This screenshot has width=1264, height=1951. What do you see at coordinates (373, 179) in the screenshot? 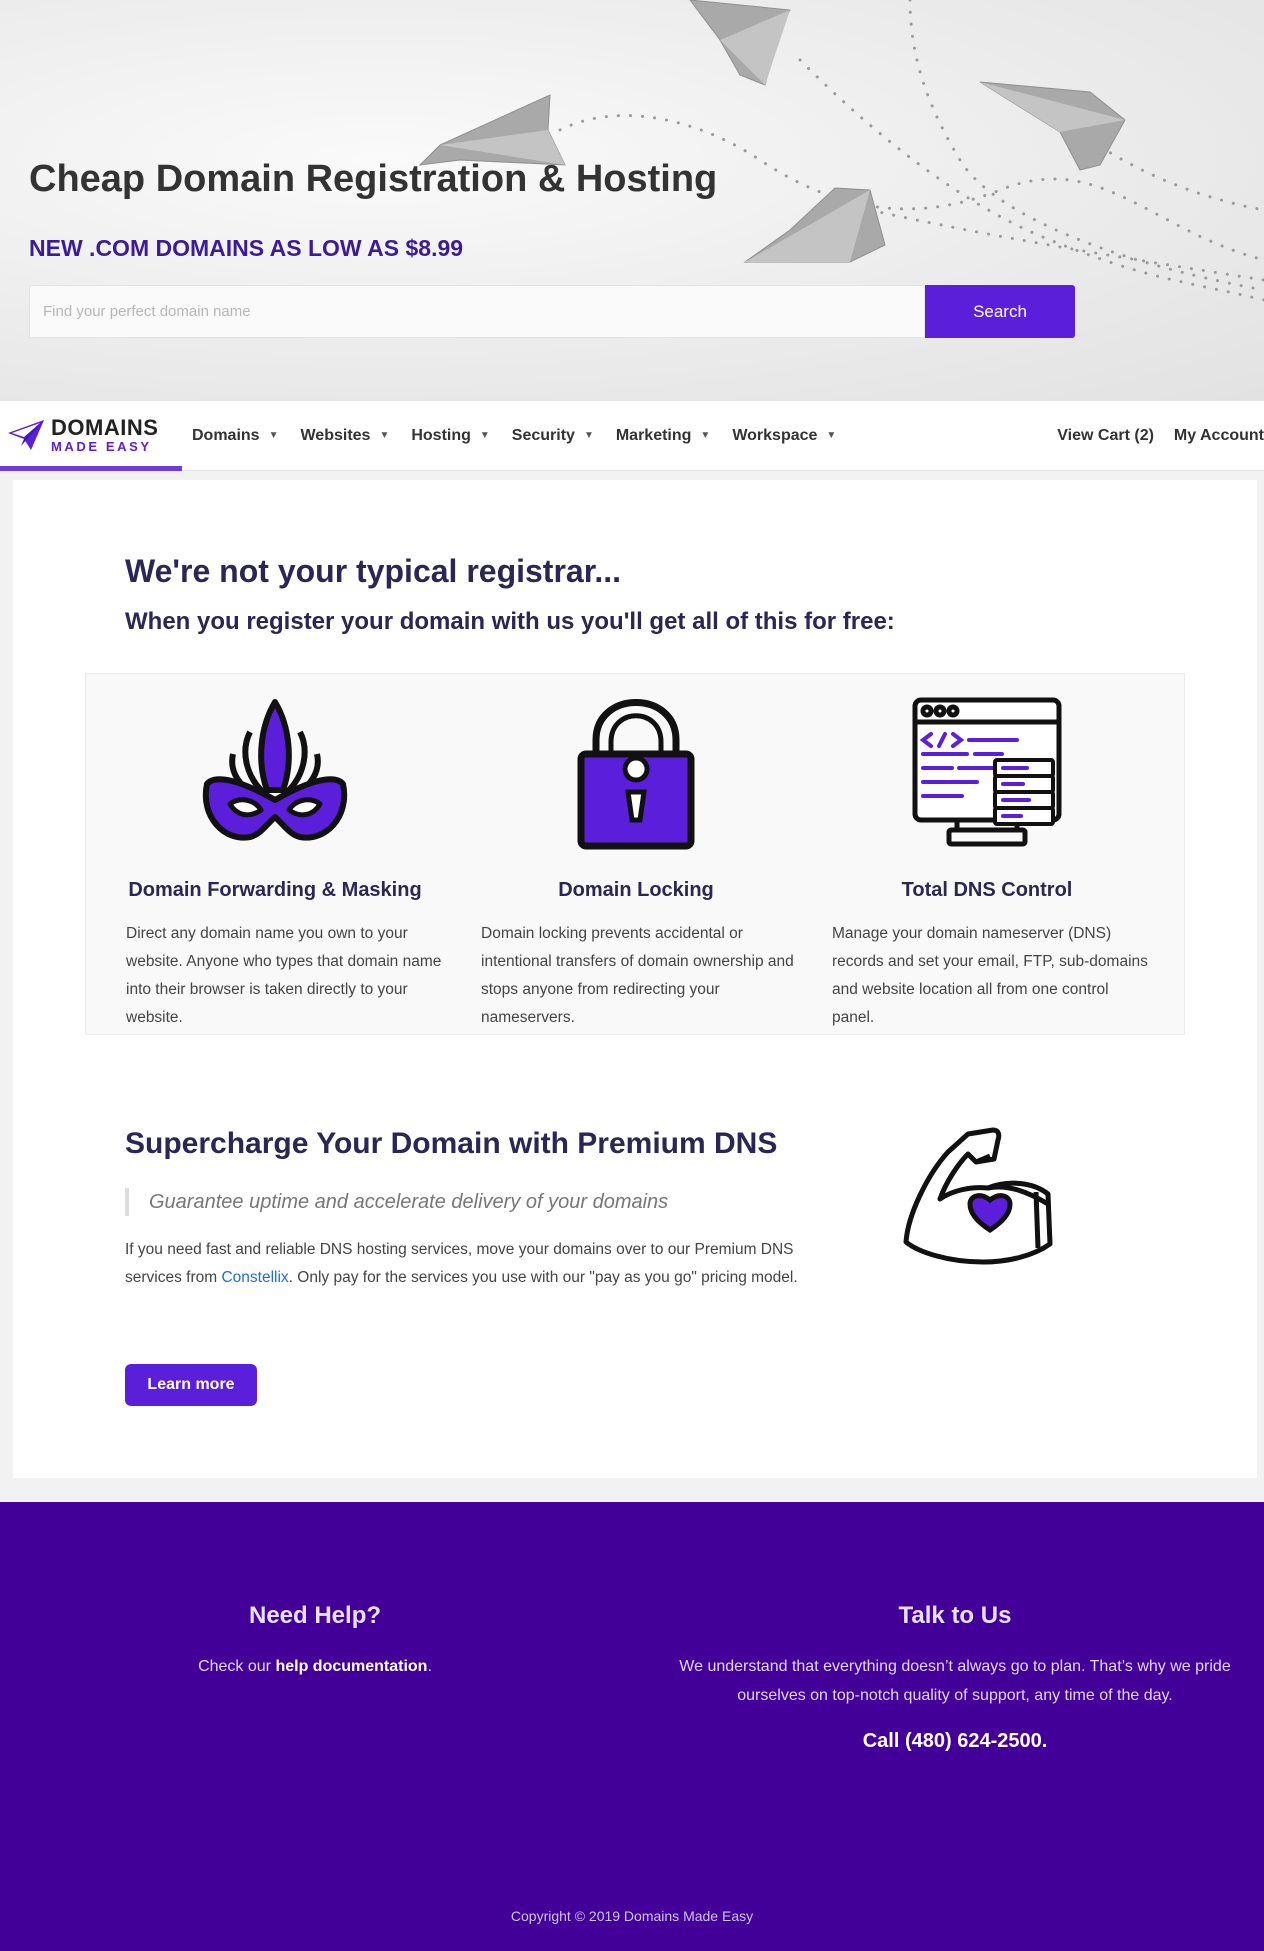
I see `hero-title: Cheap Domain Registration & Hosting` at bounding box center [373, 179].